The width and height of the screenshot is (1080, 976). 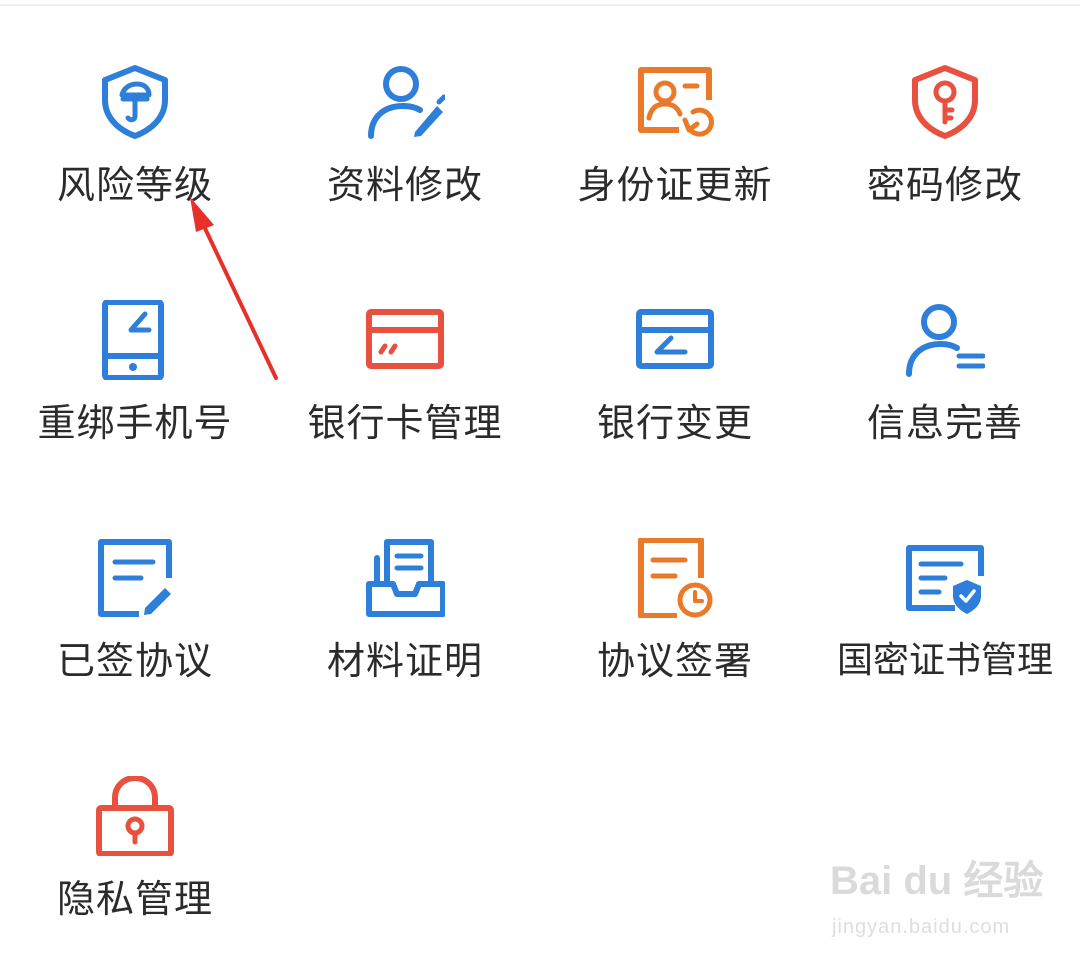 I want to click on menu-item-label: 风险等级, so click(x=134, y=185).